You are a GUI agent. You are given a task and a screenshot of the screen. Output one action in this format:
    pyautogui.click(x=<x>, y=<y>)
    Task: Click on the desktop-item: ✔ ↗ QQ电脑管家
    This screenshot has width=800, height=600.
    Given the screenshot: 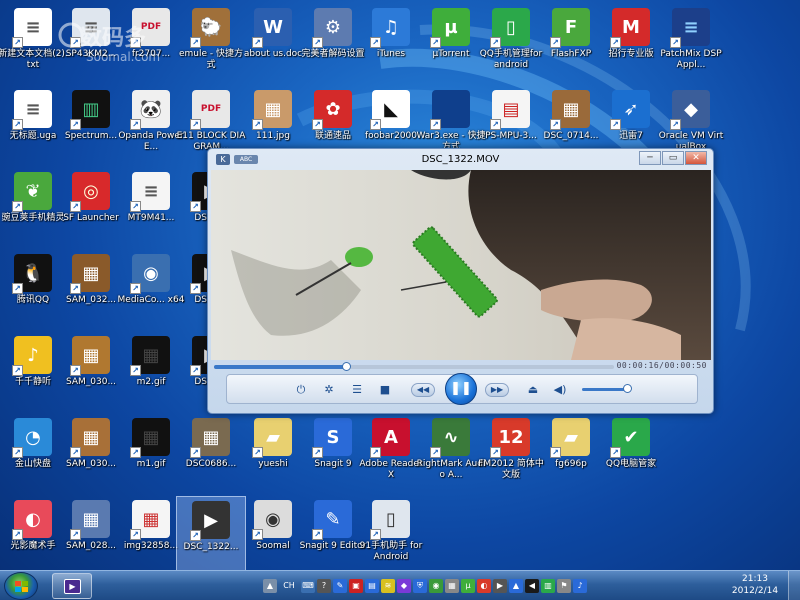 What is the action you would take?
    pyautogui.click(x=631, y=454)
    